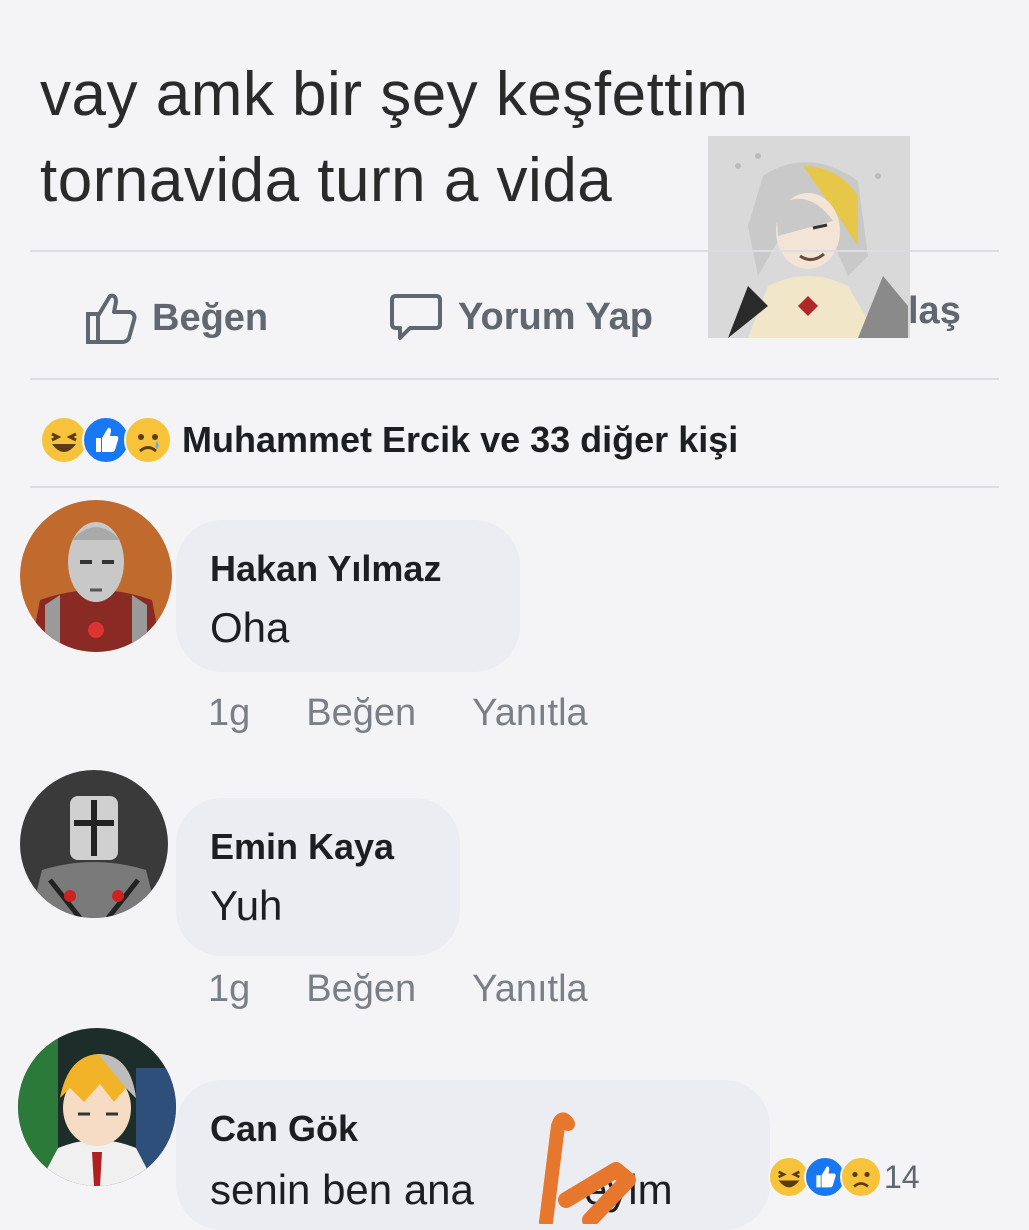 The width and height of the screenshot is (1029, 1230). I want to click on comment-bubble-icon, so click(416, 317).